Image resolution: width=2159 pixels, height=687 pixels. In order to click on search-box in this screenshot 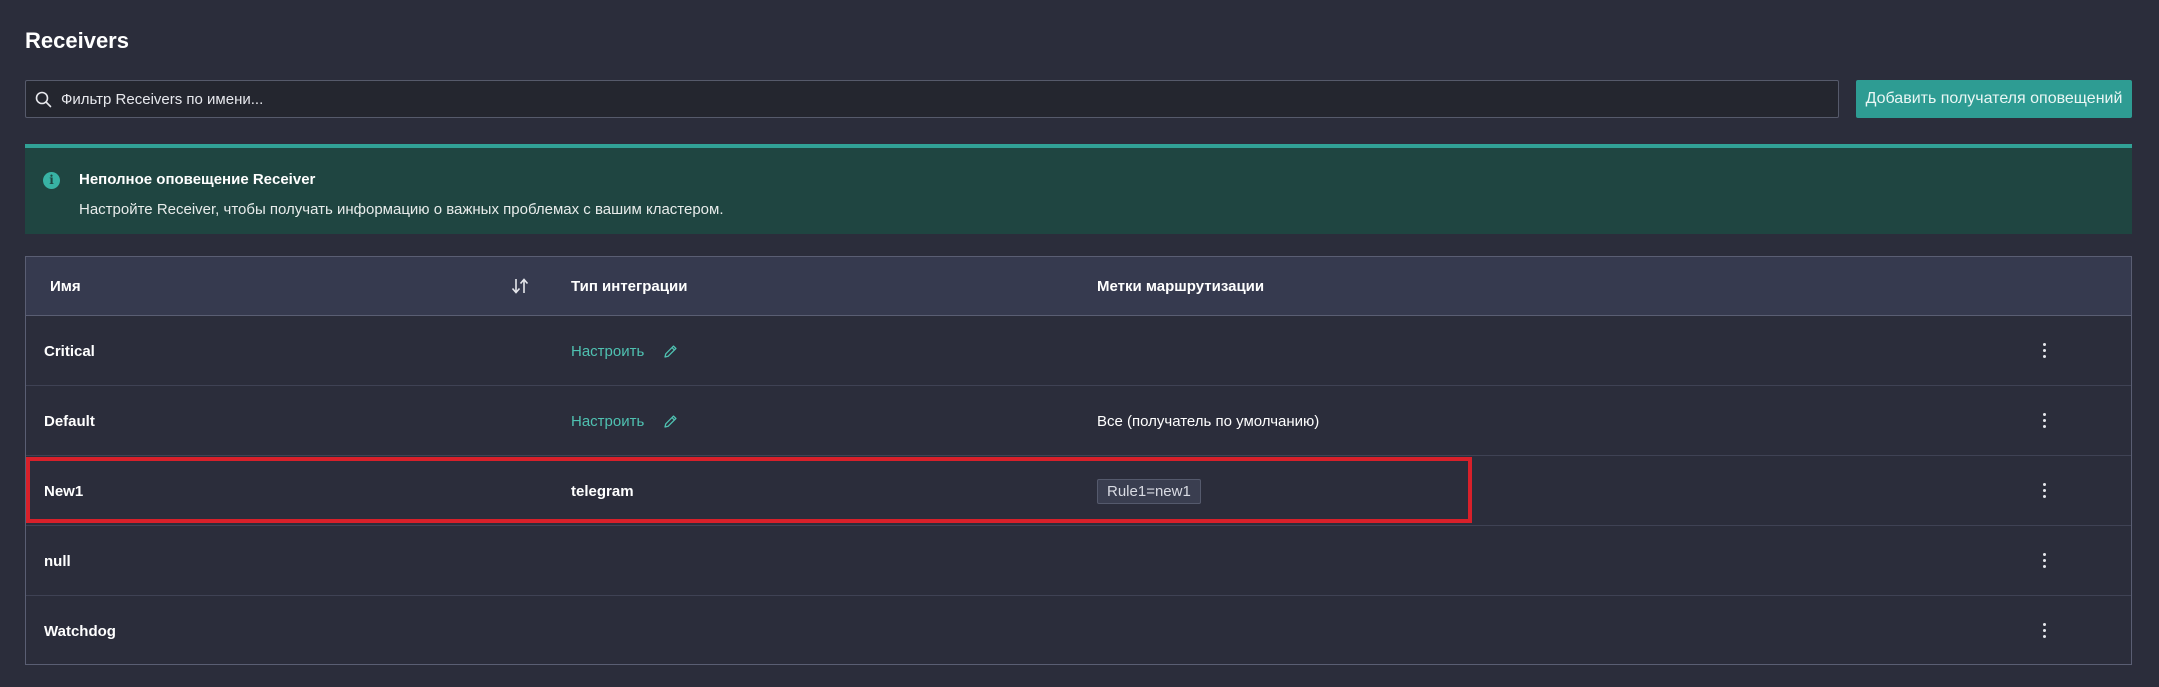, I will do `click(932, 99)`.